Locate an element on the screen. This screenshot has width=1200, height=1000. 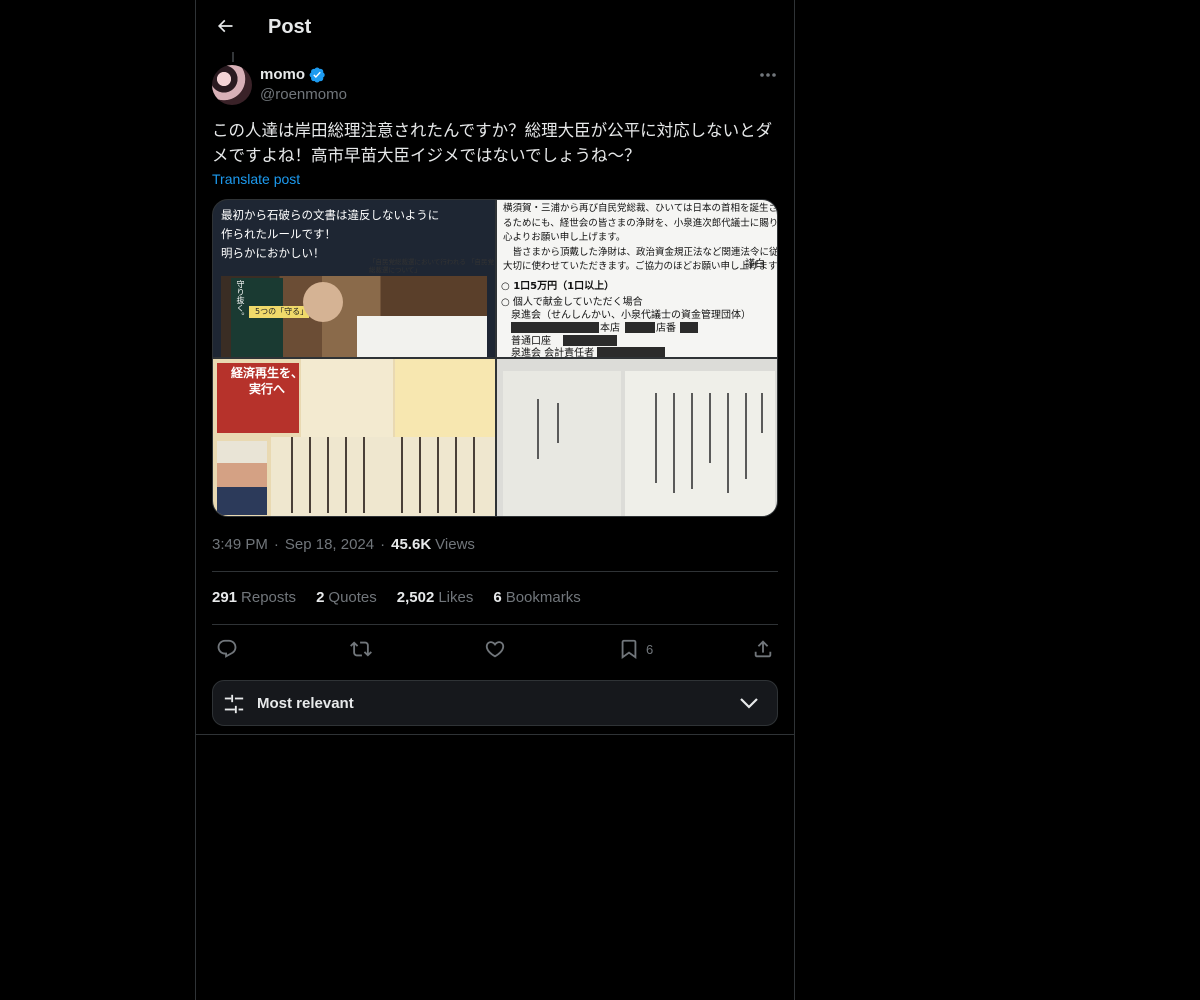
sliders-icon is located at coordinates (234, 704).